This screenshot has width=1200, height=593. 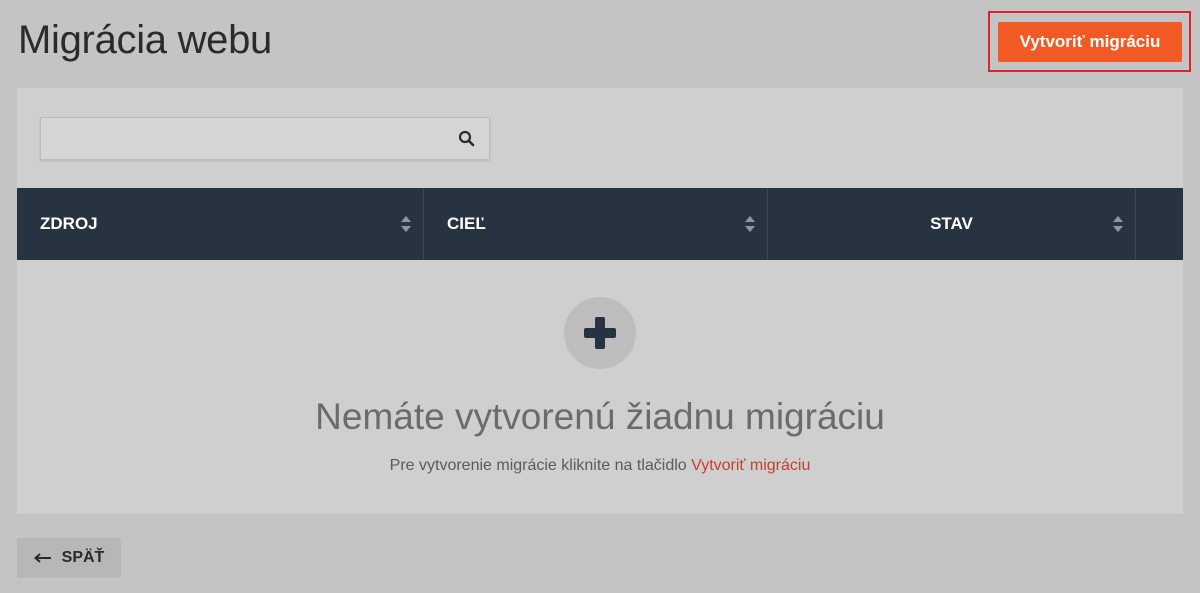 I want to click on column-header-zdroj: ZDROJ, so click(x=220, y=224).